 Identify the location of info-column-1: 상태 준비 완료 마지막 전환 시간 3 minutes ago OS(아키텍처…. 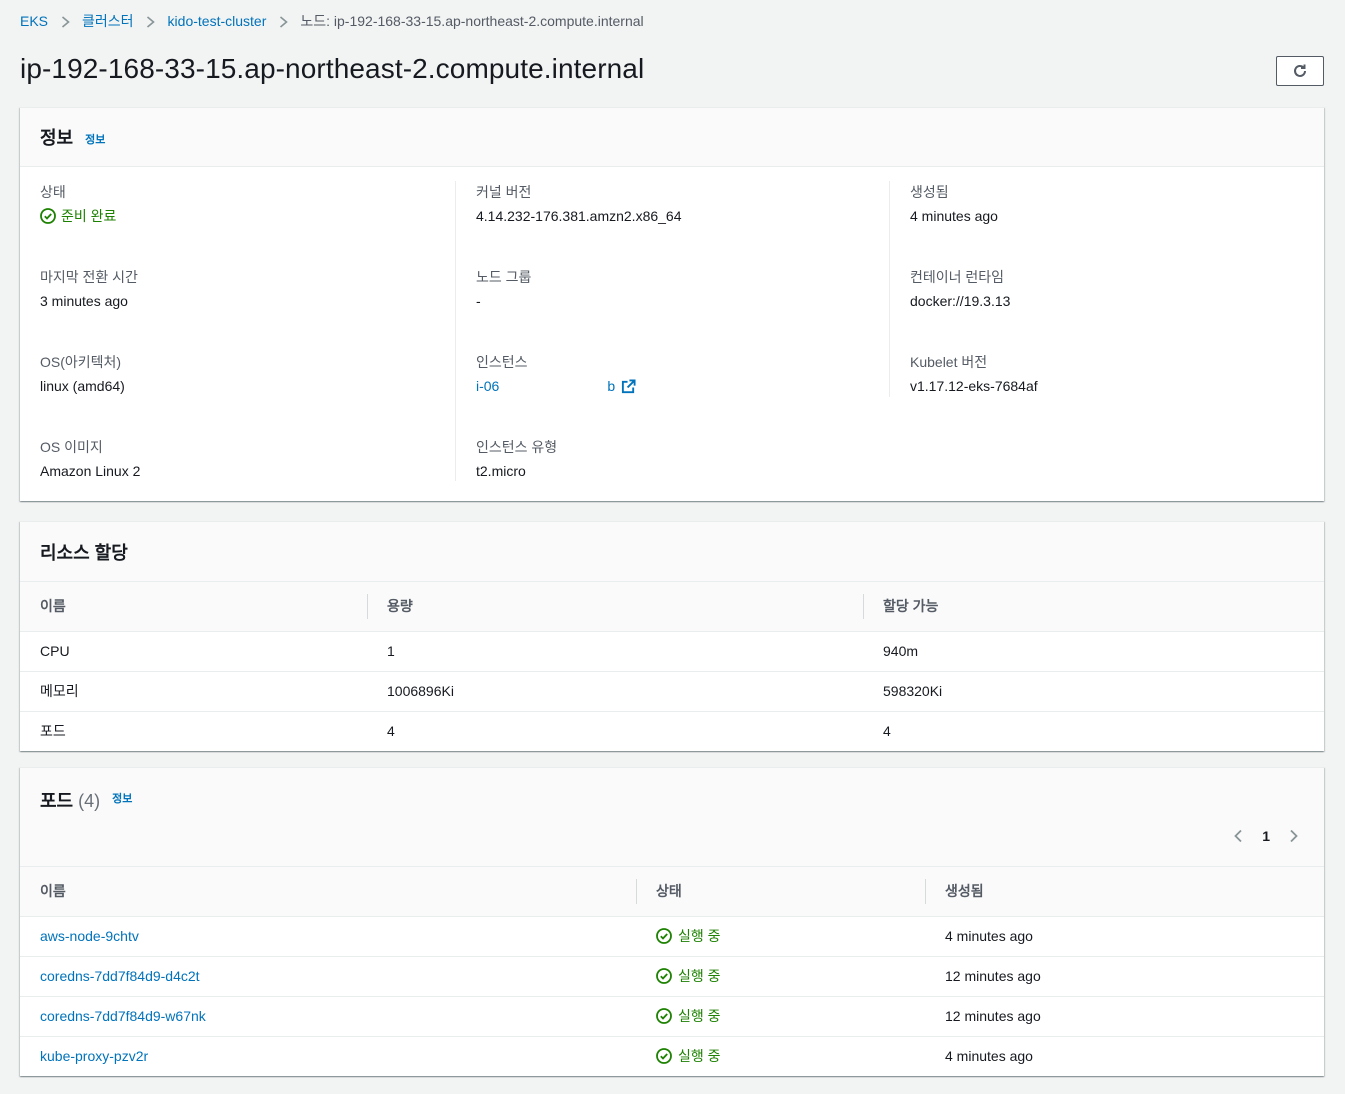
(257, 341).